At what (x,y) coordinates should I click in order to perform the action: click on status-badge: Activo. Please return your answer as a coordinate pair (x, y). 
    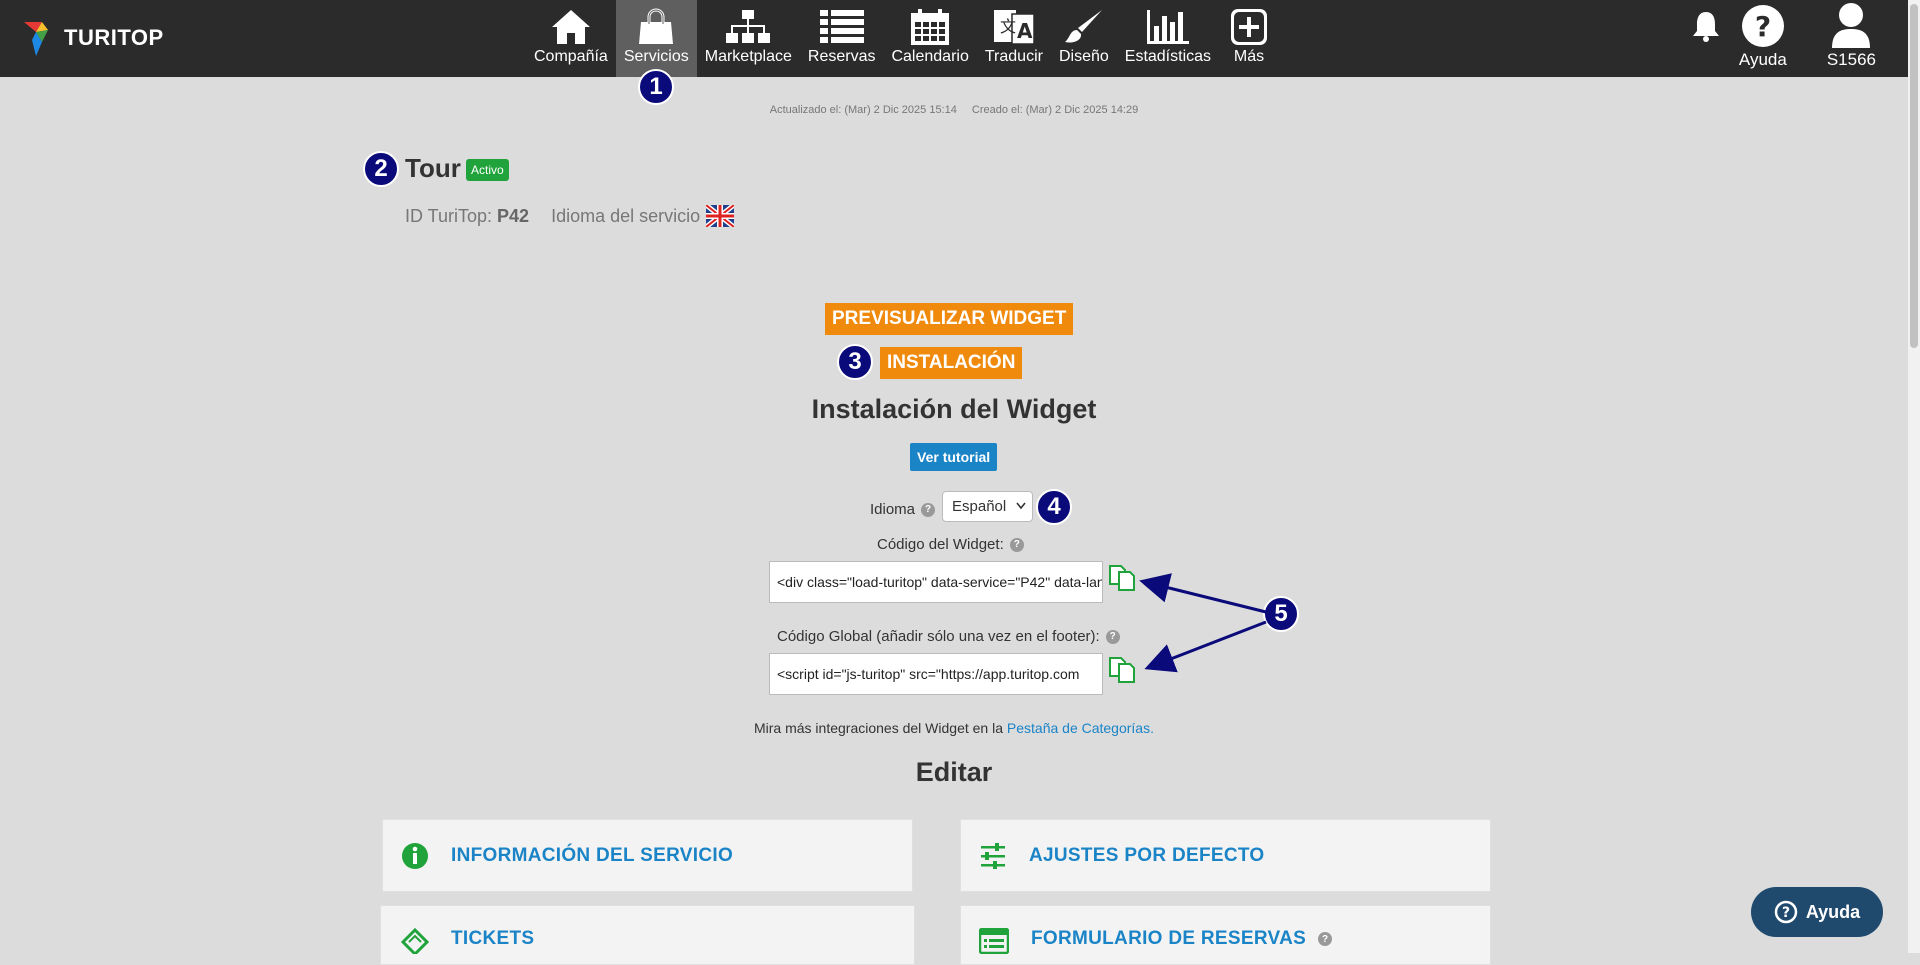
    Looking at the image, I should click on (487, 170).